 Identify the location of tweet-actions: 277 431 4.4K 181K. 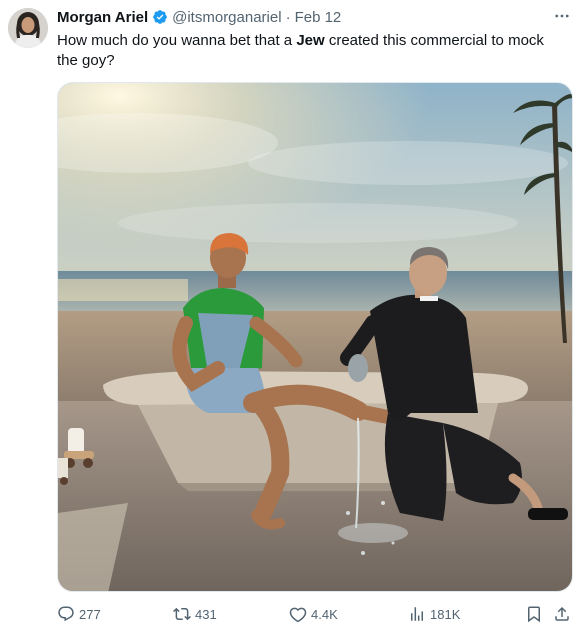
(315, 614).